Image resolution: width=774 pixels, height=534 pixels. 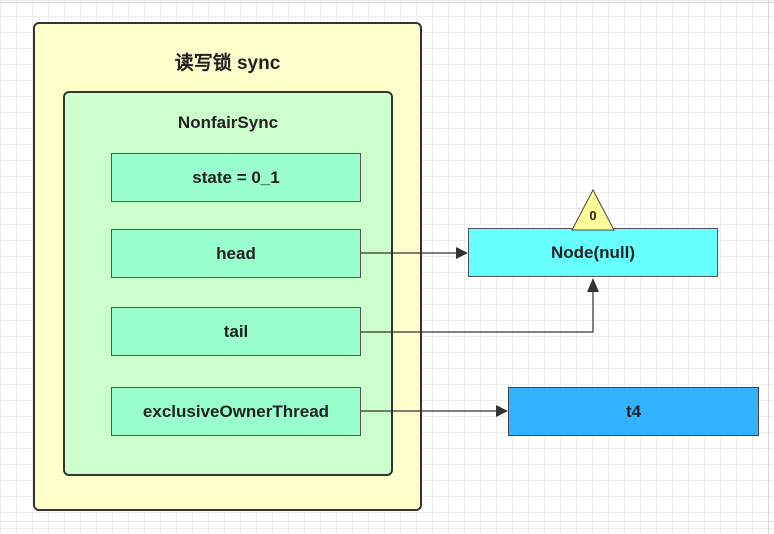 I want to click on tail-arrowhead, so click(x=593, y=285).